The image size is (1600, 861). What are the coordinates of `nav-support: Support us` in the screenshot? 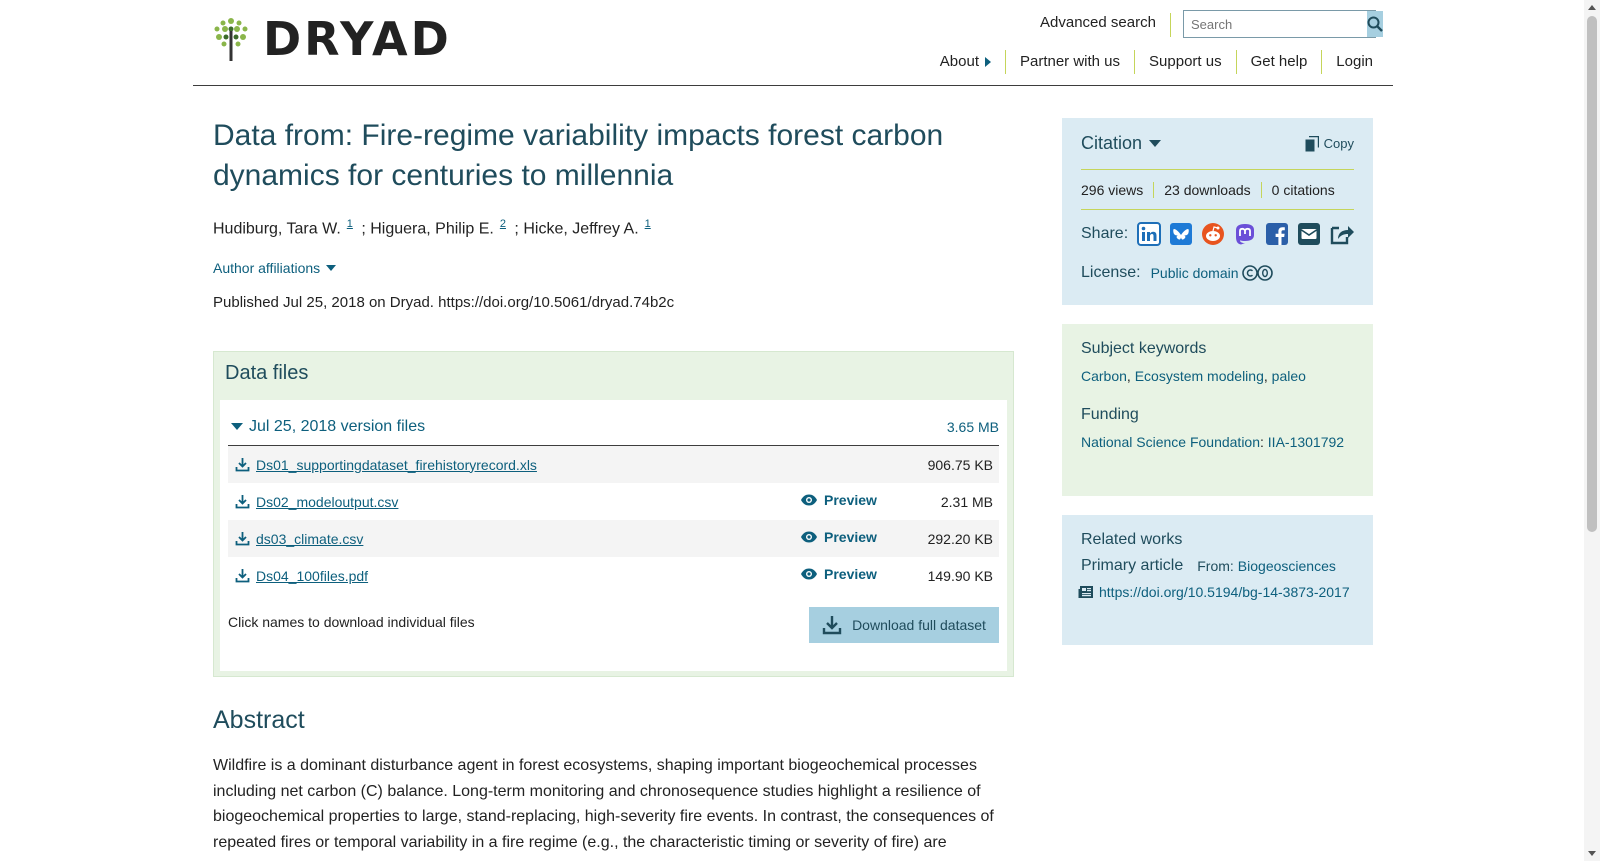 It's located at (1185, 62).